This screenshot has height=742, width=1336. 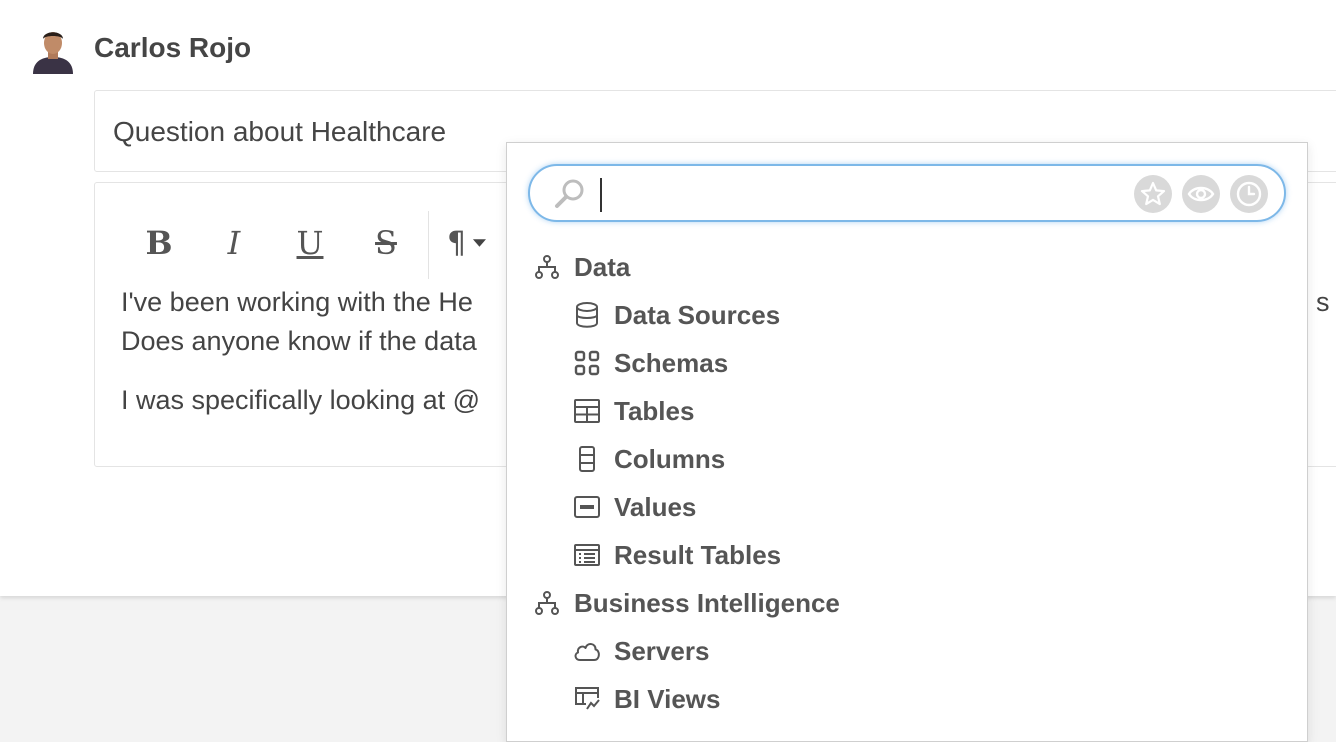 I want to click on title-text: Question about Healthcare, so click(x=280, y=131).